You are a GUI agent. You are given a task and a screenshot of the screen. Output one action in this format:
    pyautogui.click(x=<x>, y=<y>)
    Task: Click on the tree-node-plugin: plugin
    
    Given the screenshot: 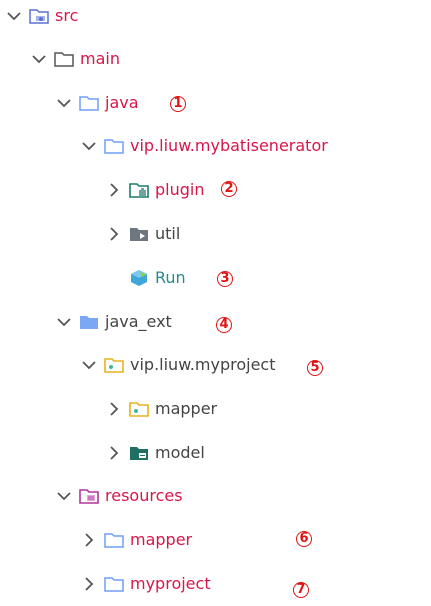 What is the action you would take?
    pyautogui.click(x=154, y=190)
    